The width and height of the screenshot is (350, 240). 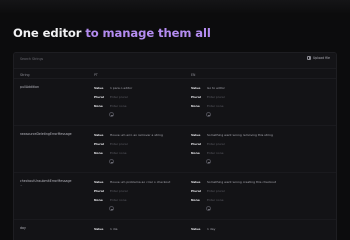 I want to click on upload-file-label: Upload file, so click(x=321, y=58).